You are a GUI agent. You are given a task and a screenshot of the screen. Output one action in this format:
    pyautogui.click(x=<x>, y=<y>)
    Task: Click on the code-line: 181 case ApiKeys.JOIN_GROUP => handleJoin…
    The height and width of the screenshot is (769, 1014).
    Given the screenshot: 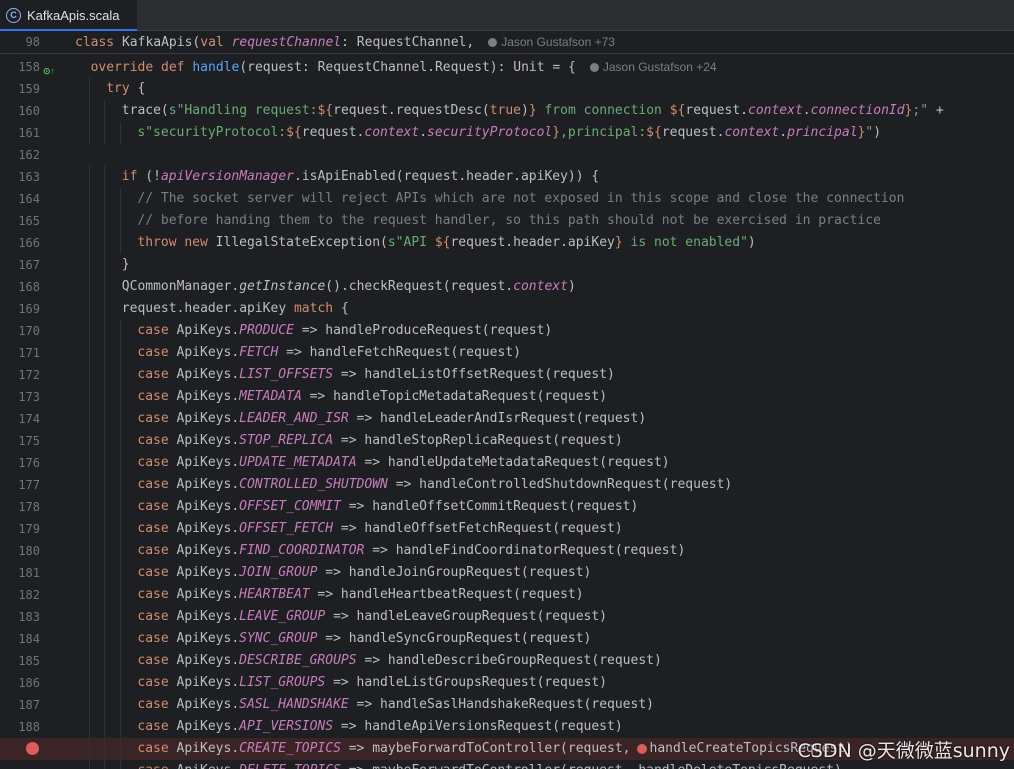 What is the action you would take?
    pyautogui.click(x=507, y=573)
    